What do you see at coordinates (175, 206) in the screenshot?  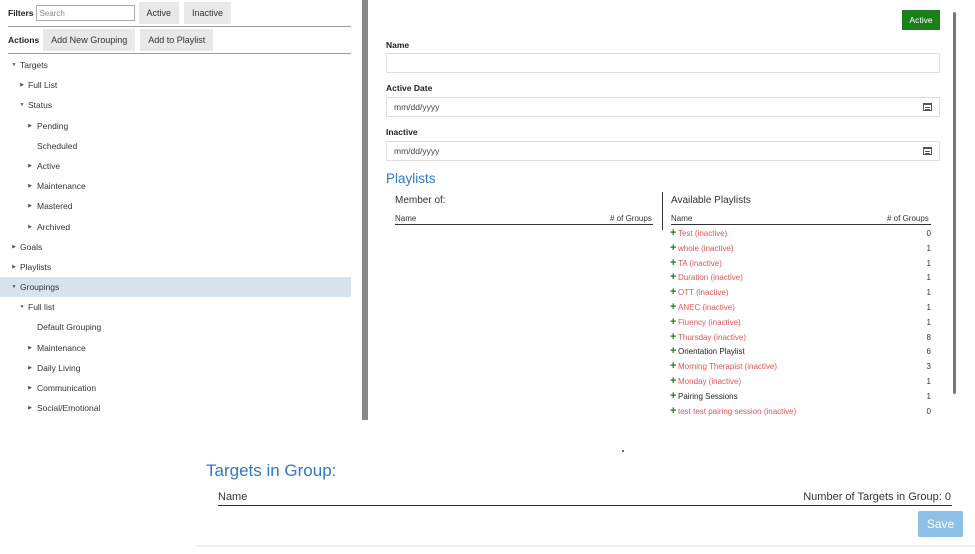 I see `tree-item-mastered: ▶ Mastered` at bounding box center [175, 206].